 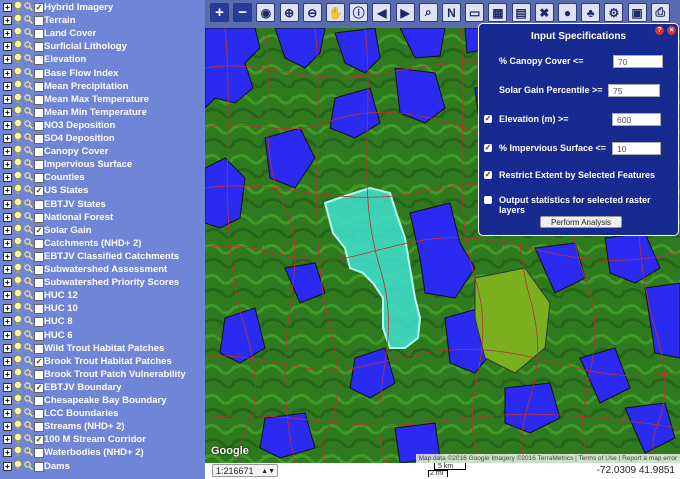 I want to click on layer-row: + Mean Min Temperature, so click(x=102, y=112).